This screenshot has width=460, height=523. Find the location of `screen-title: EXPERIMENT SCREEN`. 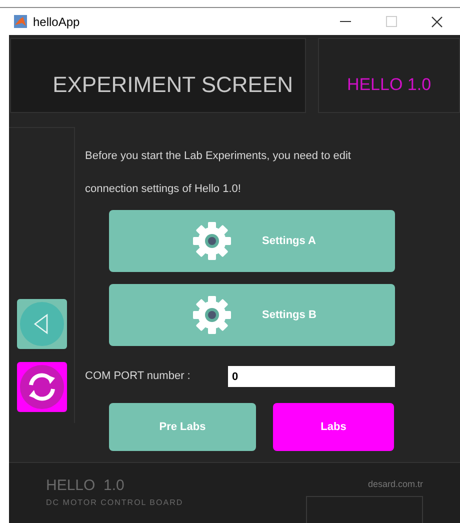

screen-title: EXPERIMENT SCREEN is located at coordinates (172, 85).